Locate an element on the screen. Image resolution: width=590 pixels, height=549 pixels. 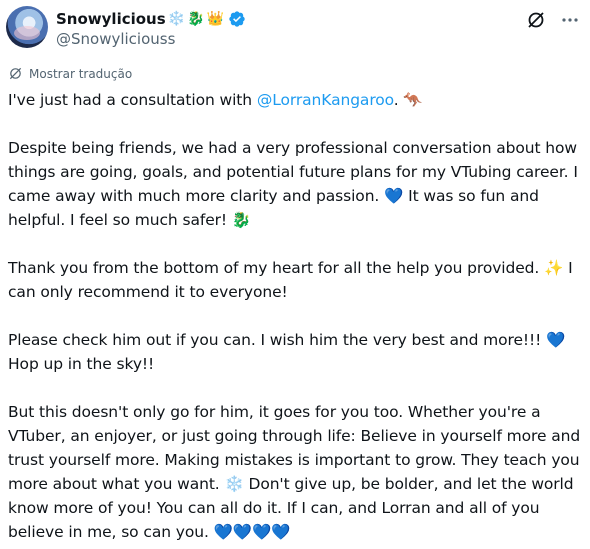
tweet-line1-pre: I've just had a consultation with is located at coordinates (132, 100).